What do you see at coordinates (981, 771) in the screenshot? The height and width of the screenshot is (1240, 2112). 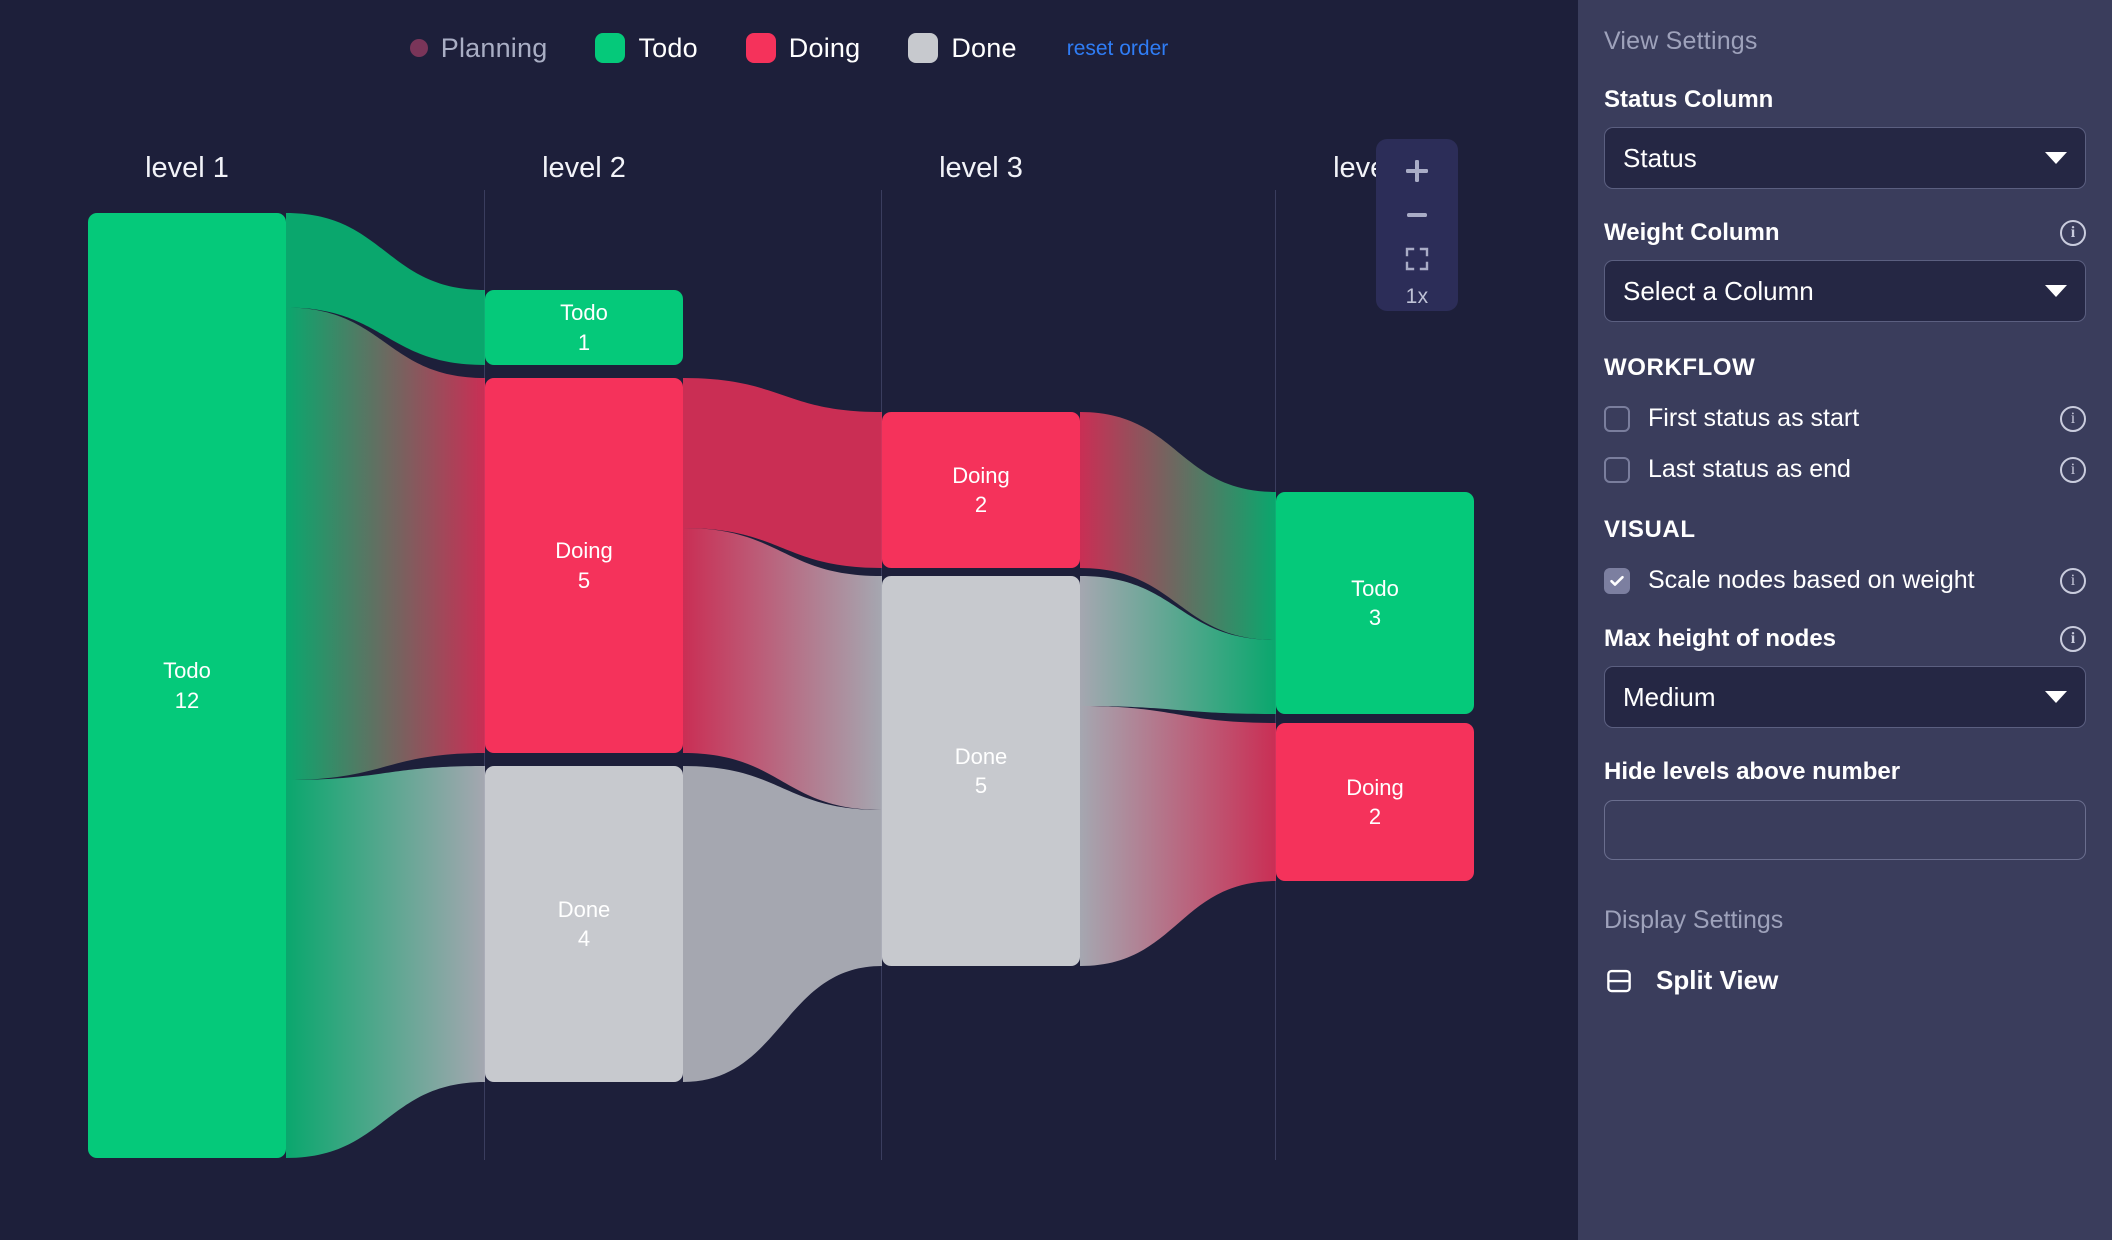 I see `sankey-node-l3-done: Done 5` at bounding box center [981, 771].